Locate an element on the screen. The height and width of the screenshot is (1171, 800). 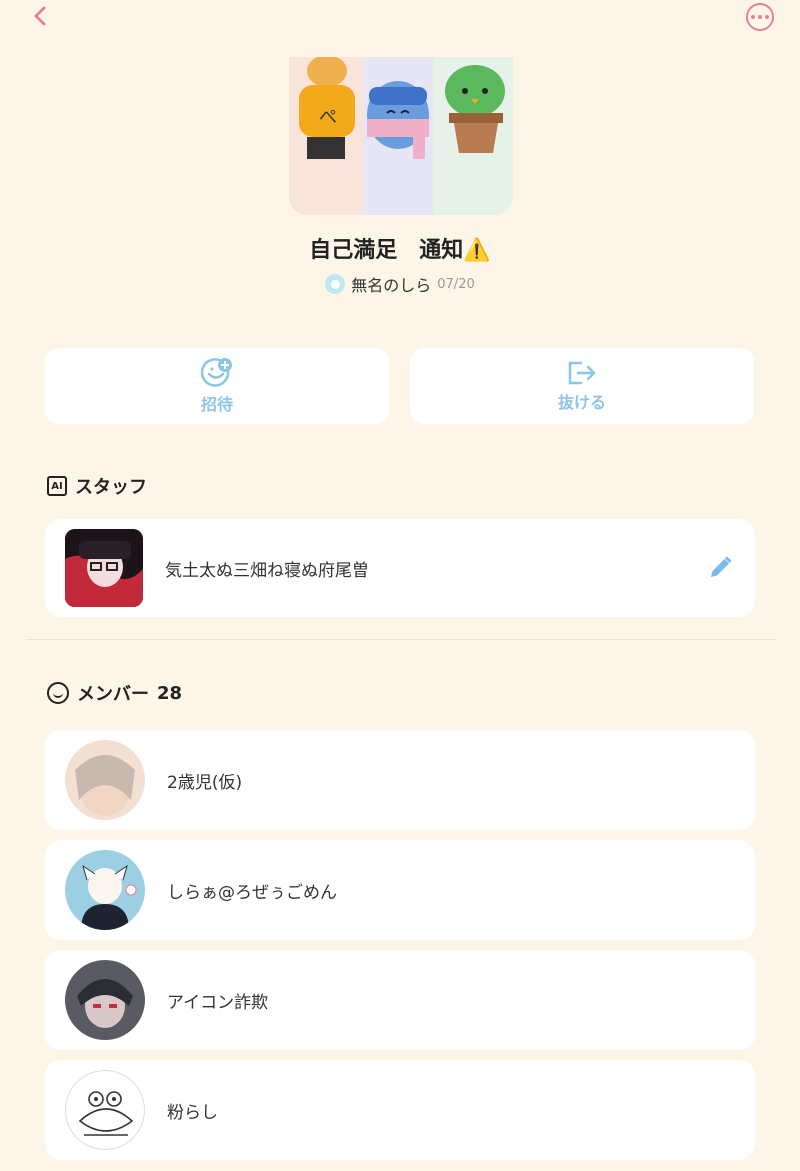
invite-button: 招待 is located at coordinates (217, 386).